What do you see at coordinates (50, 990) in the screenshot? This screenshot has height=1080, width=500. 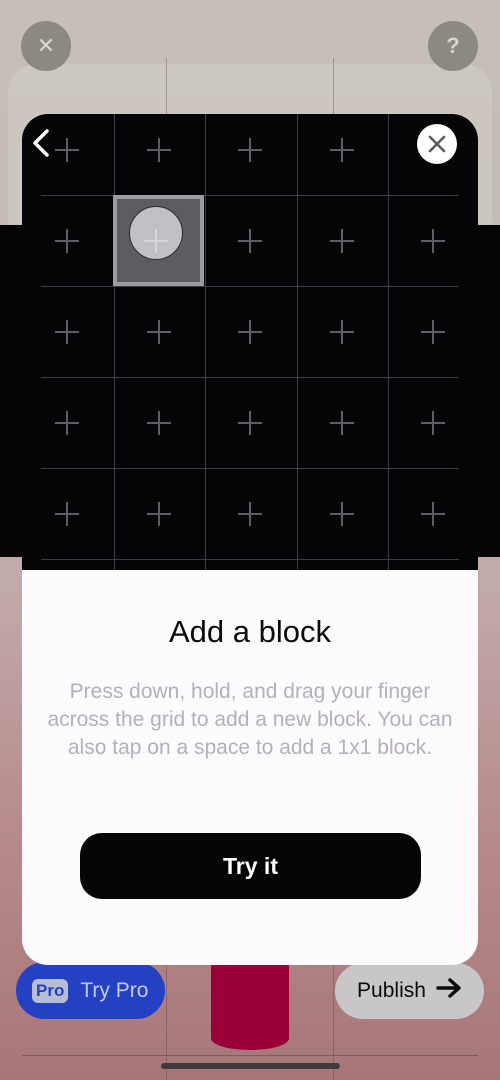 I see `pro-badge: Pro` at bounding box center [50, 990].